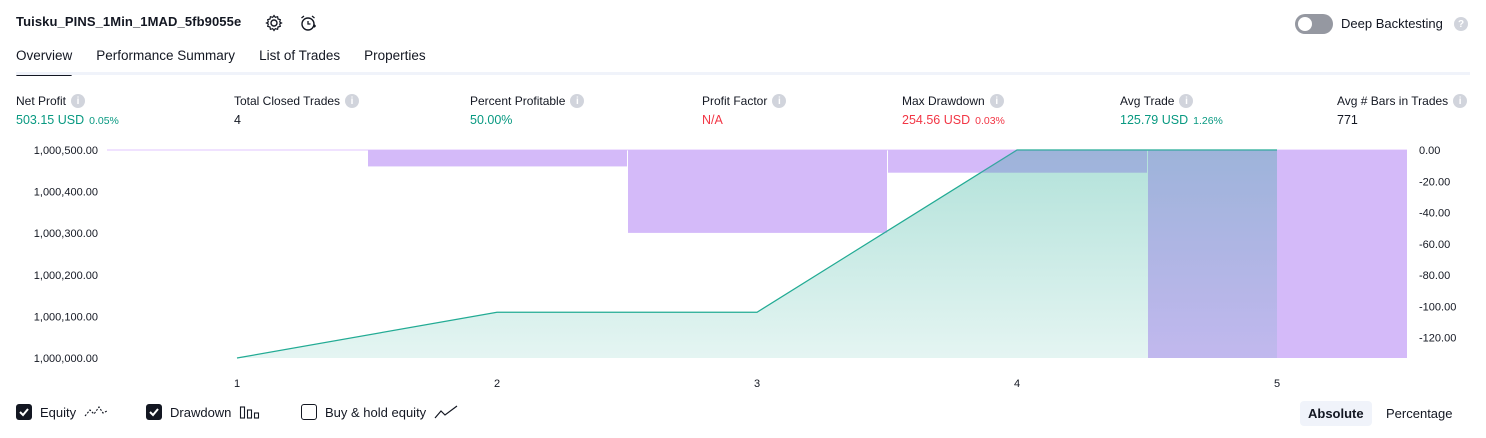 The image size is (1486, 438). Describe the element at coordinates (66, 276) in the screenshot. I see `left-axis-tick-label: 1,000,200.00` at that location.